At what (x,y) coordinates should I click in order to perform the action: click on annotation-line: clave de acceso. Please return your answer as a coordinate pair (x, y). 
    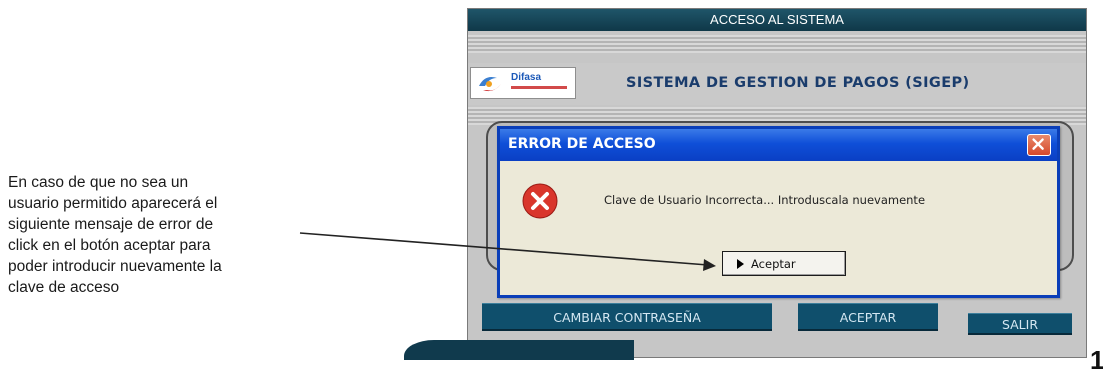
    Looking at the image, I should click on (64, 287).